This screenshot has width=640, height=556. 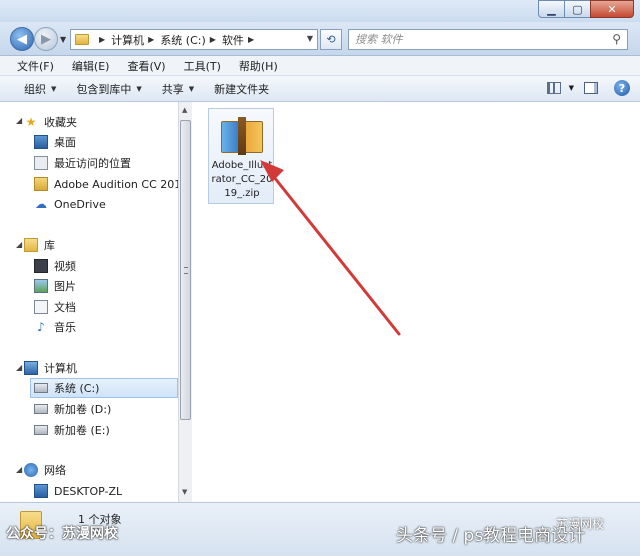 I want to click on nav-label: 系统 (C:), so click(x=77, y=388).